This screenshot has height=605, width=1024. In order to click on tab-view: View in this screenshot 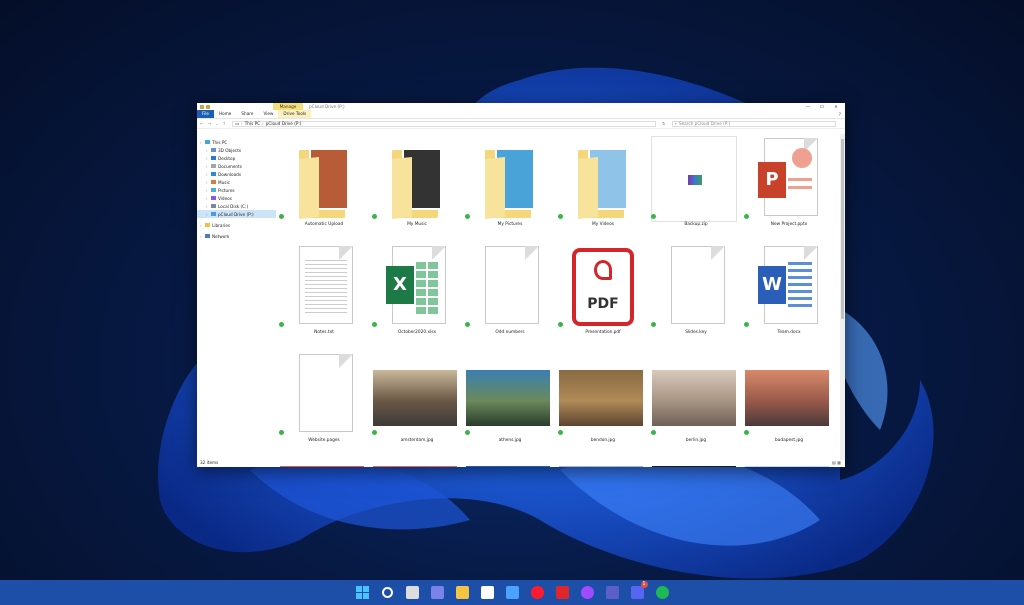, I will do `click(268, 114)`.